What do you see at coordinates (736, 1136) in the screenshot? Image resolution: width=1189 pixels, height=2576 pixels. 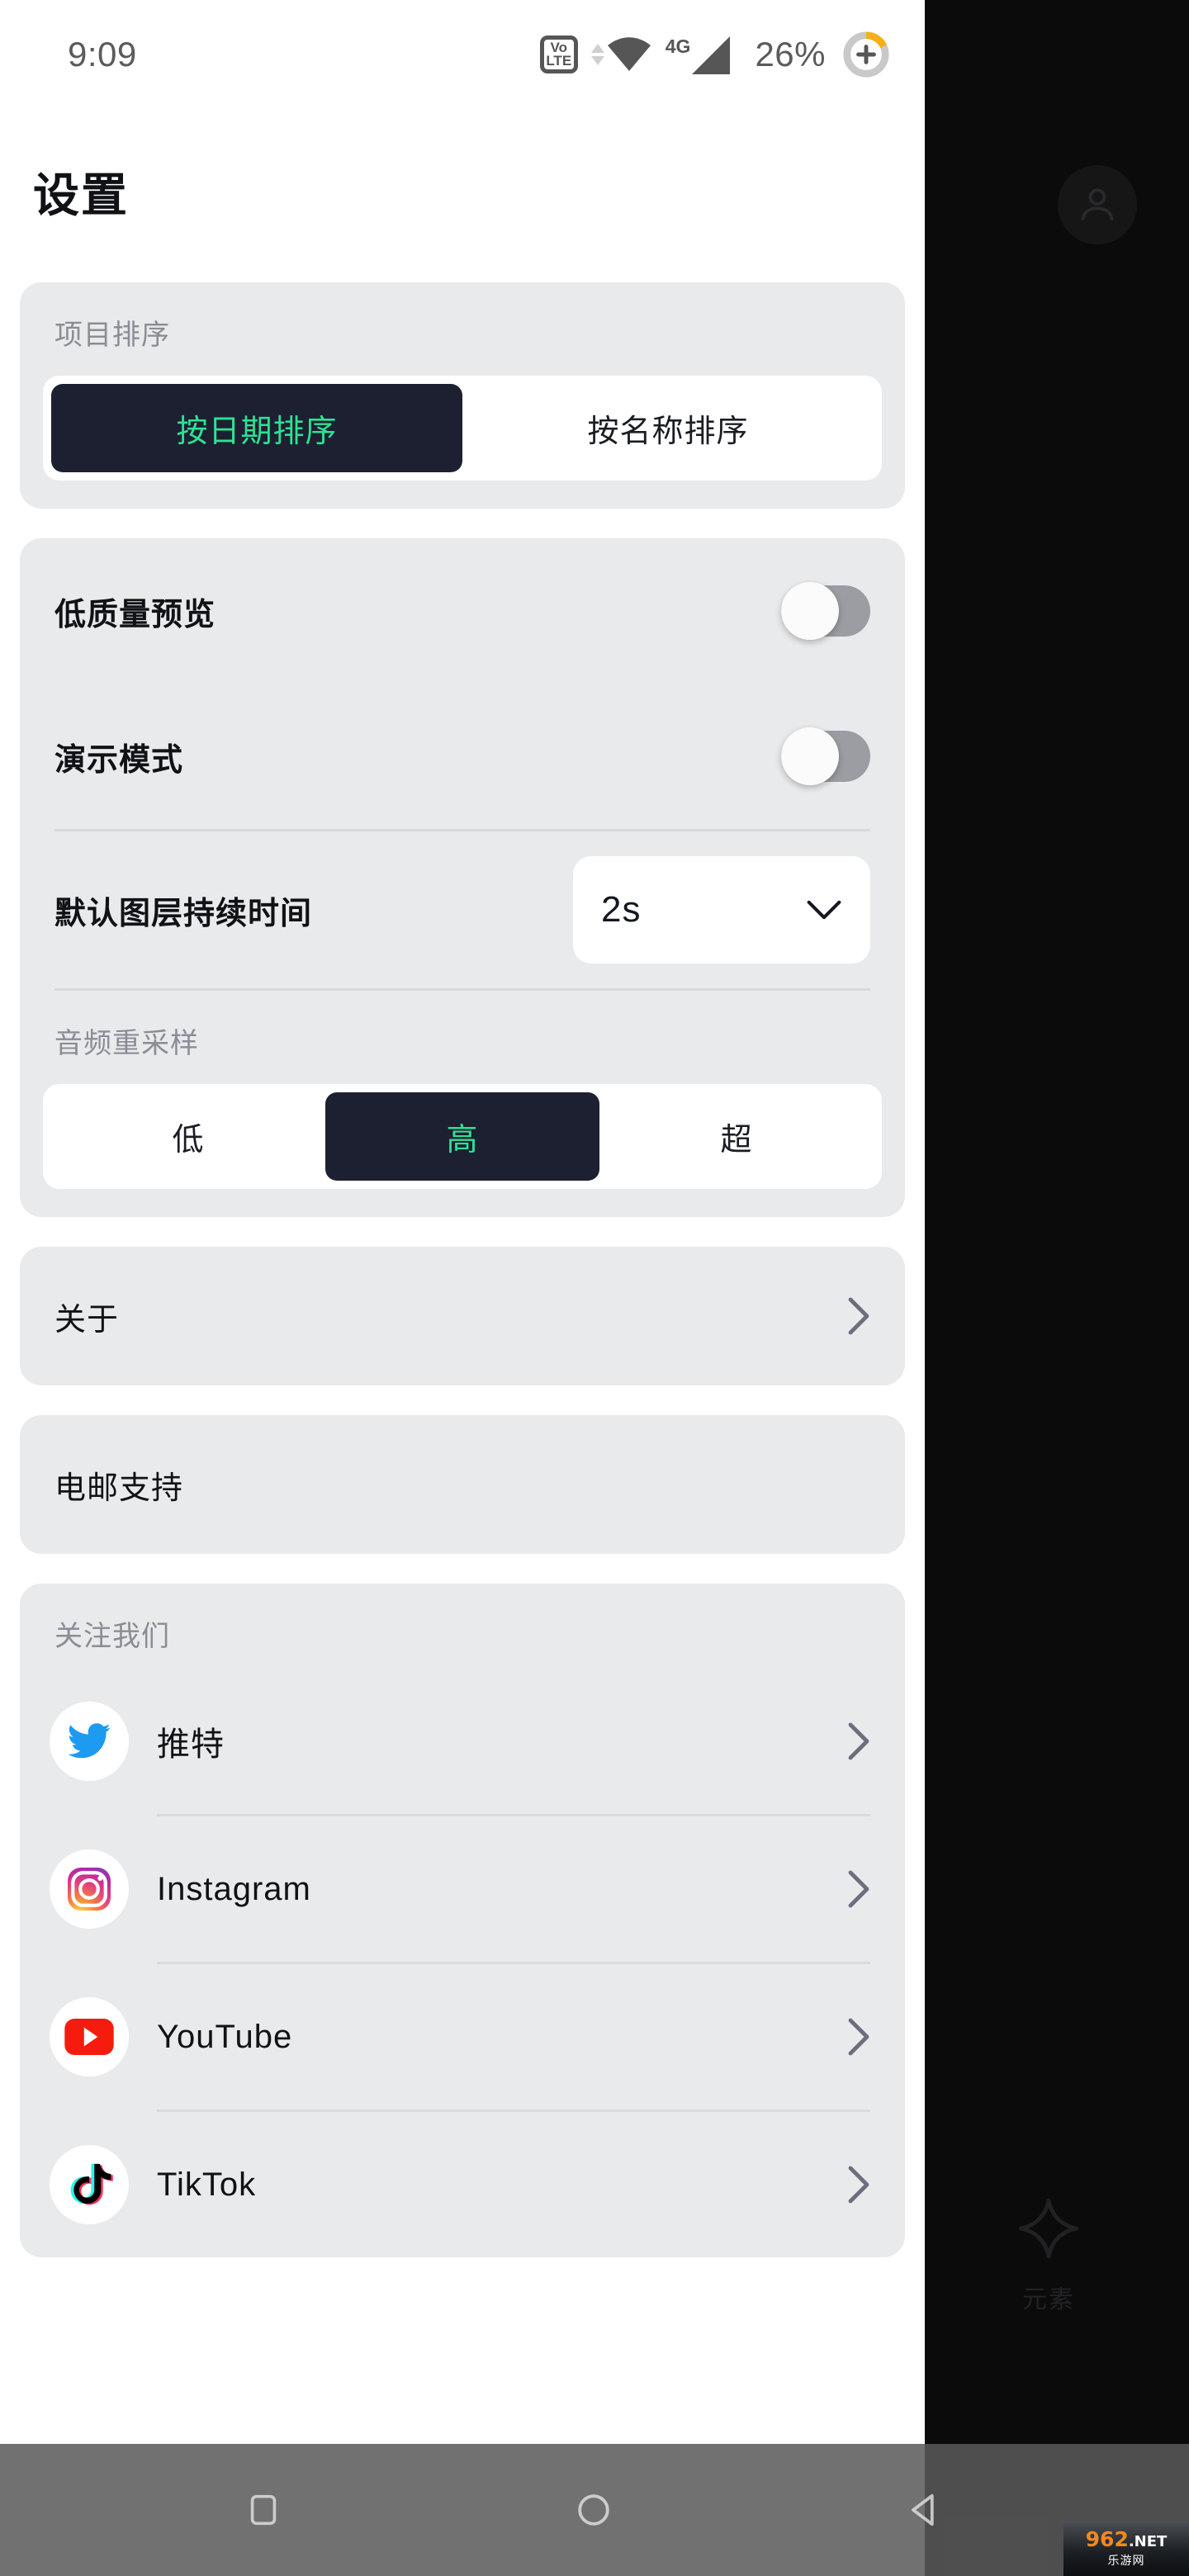 I see `segment-resample-ultra: 超` at bounding box center [736, 1136].